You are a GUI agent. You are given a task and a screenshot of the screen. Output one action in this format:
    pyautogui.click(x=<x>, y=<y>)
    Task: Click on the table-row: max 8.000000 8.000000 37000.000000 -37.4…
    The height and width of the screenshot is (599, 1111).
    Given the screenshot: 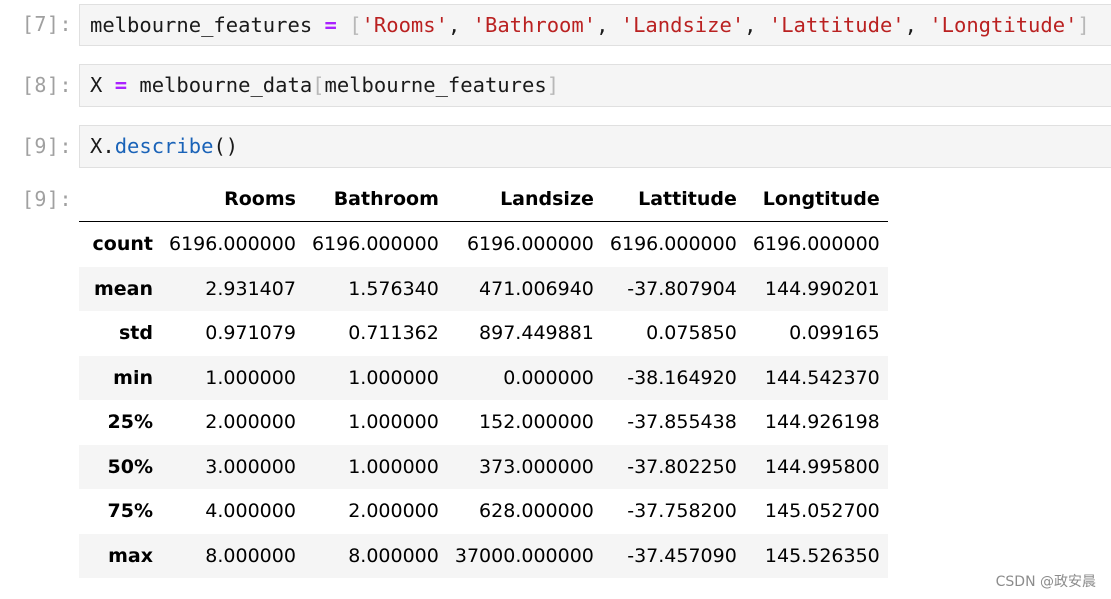 What is the action you would take?
    pyautogui.click(x=483, y=555)
    